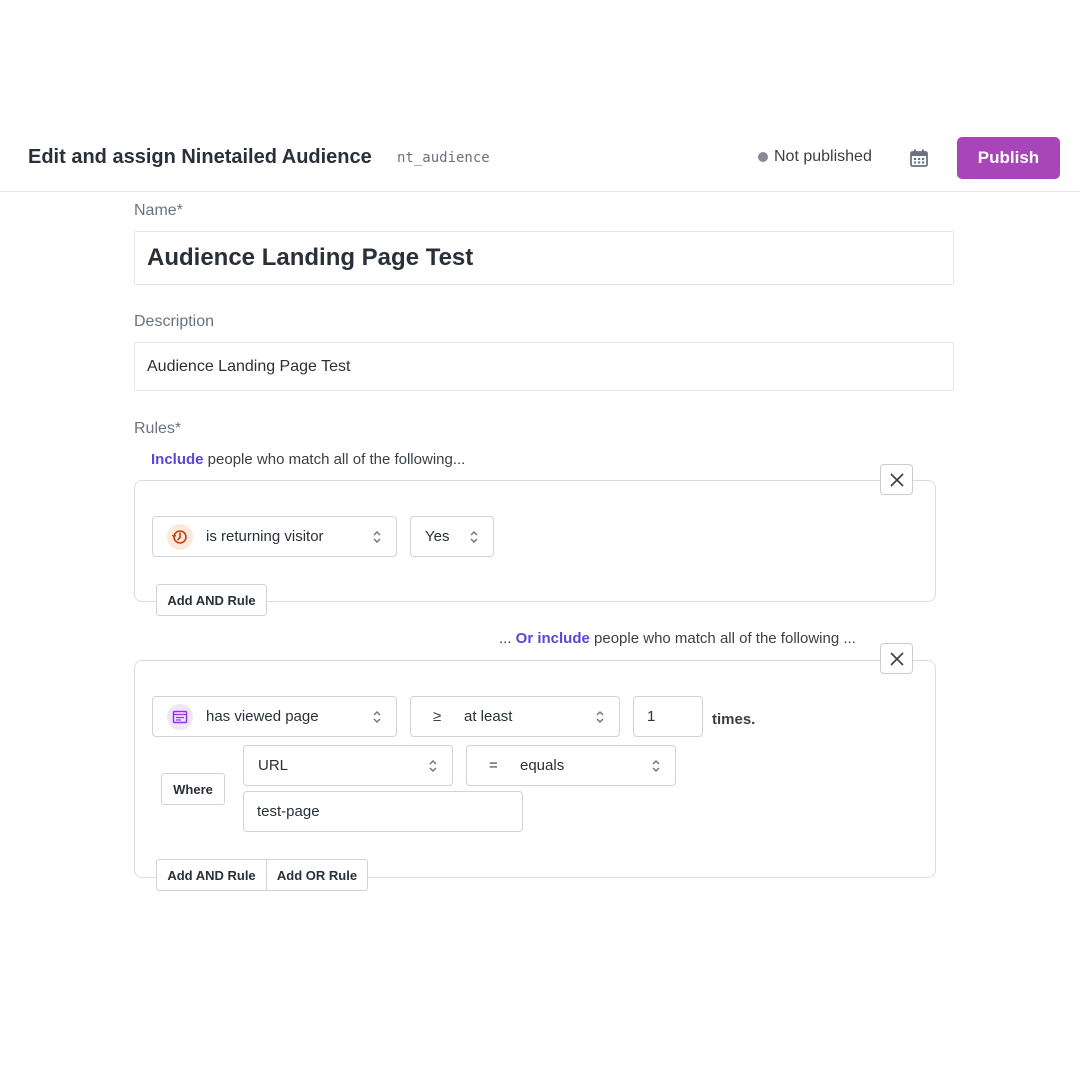 The height and width of the screenshot is (1080, 1080). I want to click on or-include-keyword: Or include, so click(552, 638).